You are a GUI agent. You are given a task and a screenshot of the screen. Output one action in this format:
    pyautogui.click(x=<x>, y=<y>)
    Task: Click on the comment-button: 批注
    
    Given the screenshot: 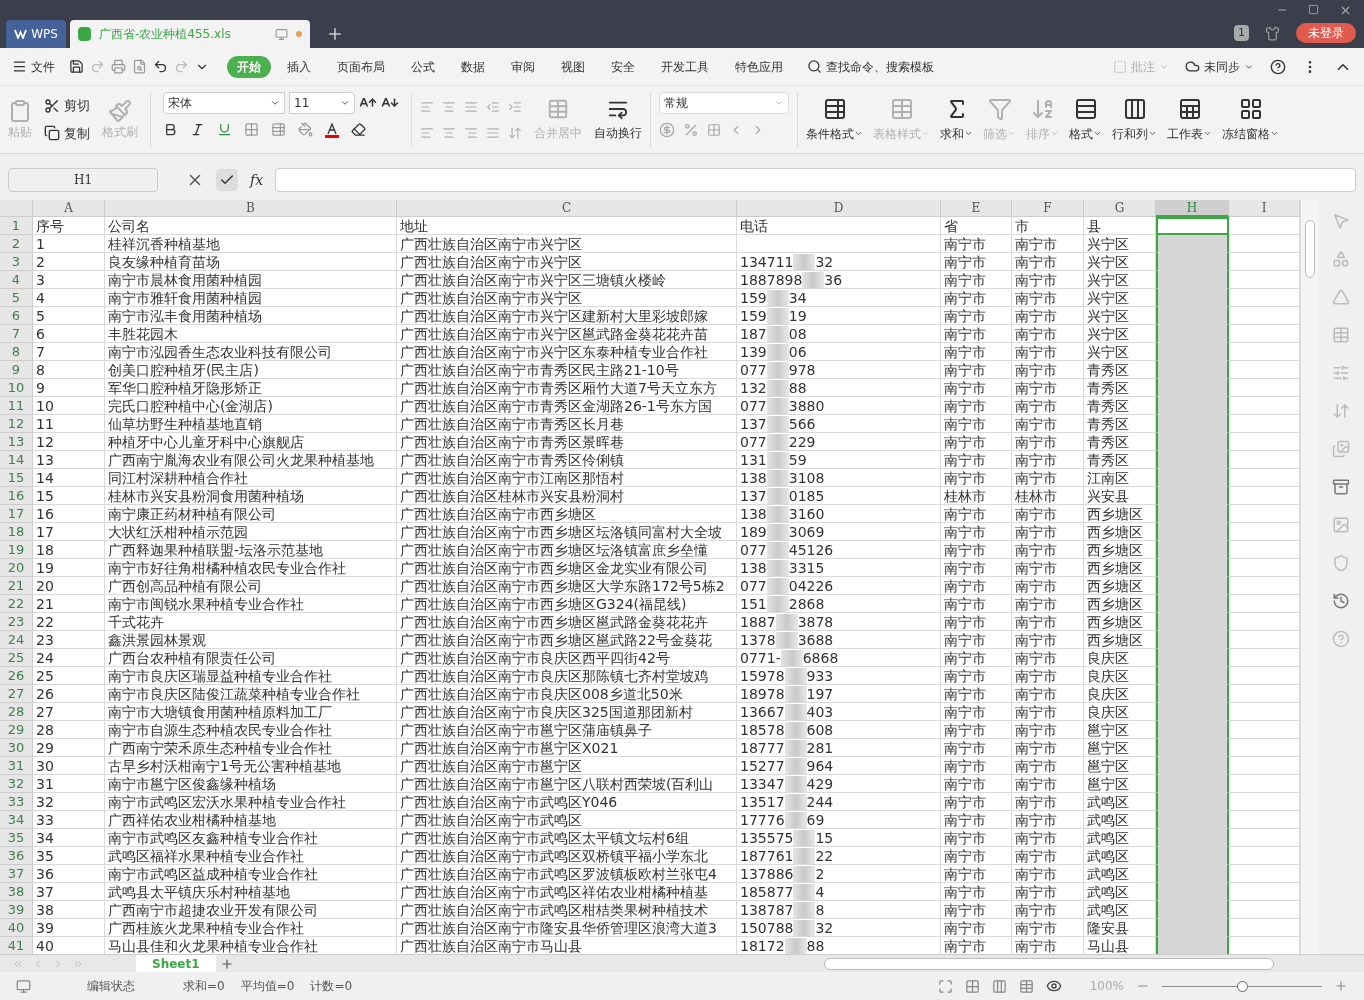 What is the action you would take?
    pyautogui.click(x=1141, y=66)
    